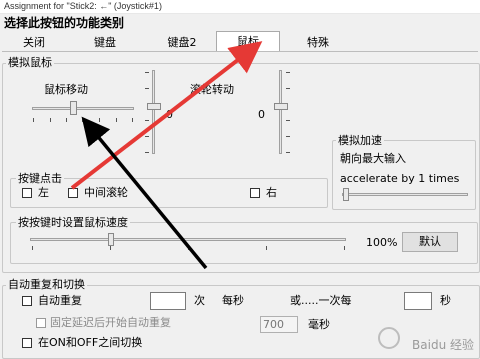  What do you see at coordinates (144, 193) in the screenshot?
I see `black-arrow` at bounding box center [144, 193].